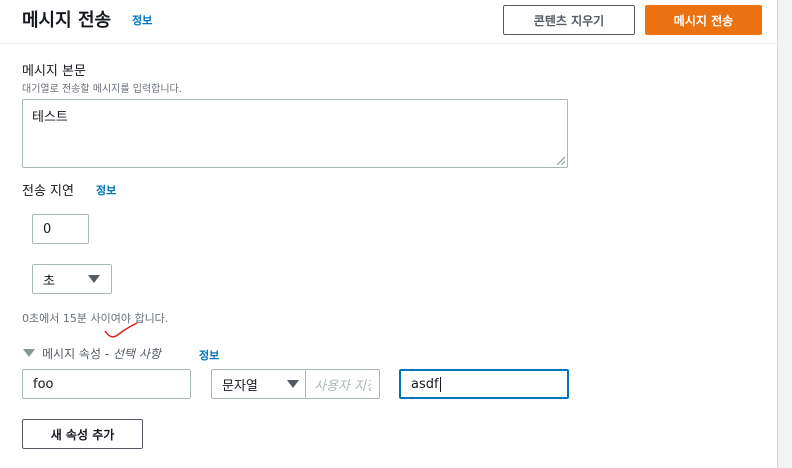 The width and height of the screenshot is (792, 468). Describe the element at coordinates (47, 229) in the screenshot. I see `delay-value: 0` at that location.